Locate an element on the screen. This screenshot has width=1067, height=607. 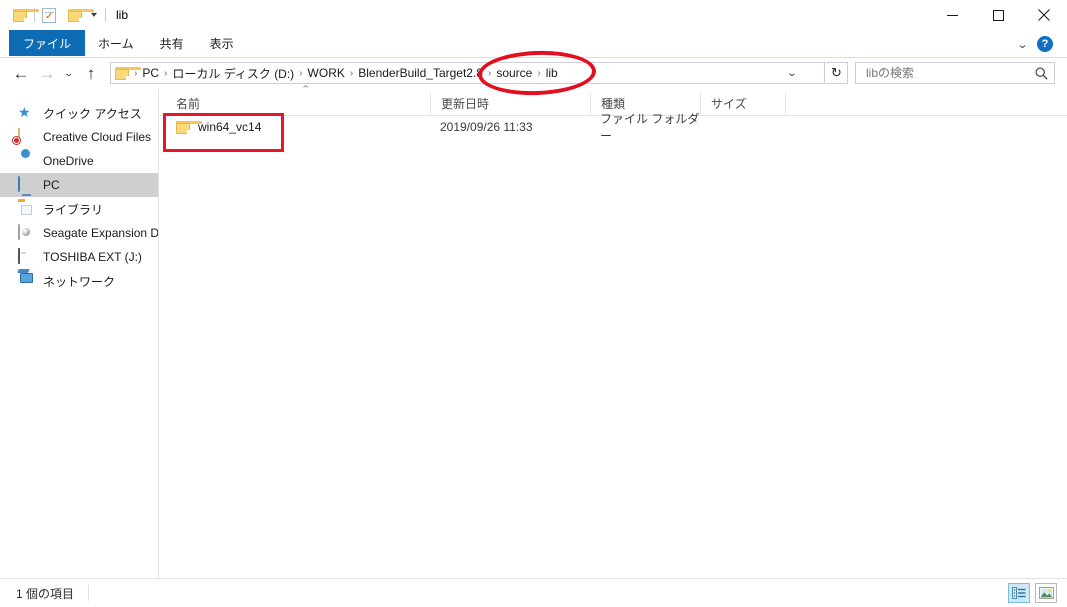
sidebar-item-pc: PC is located at coordinates (79, 185).